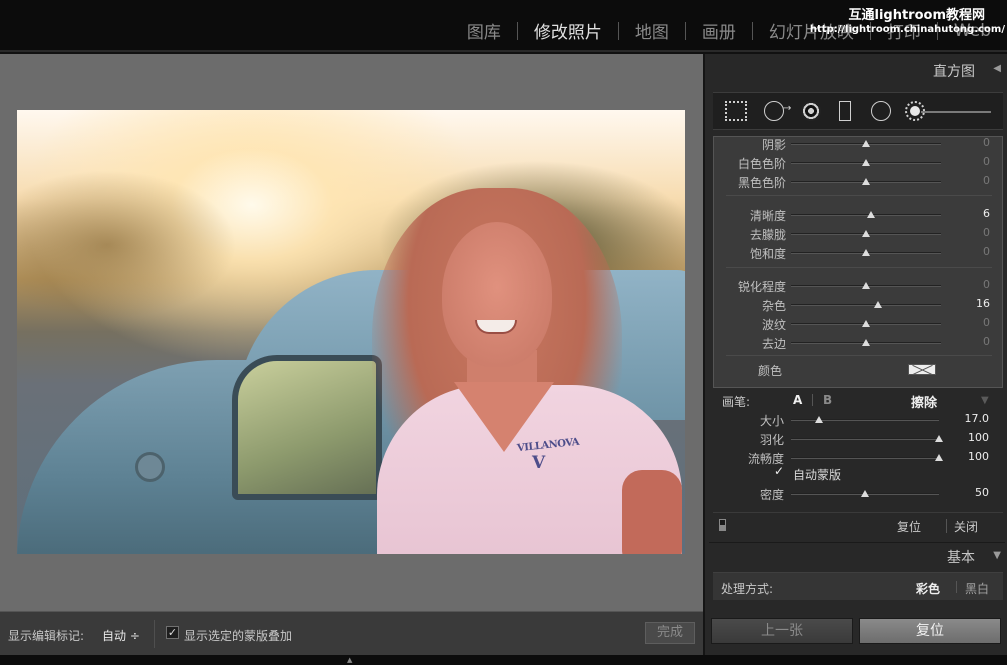 The width and height of the screenshot is (1007, 665). I want to click on group-divider, so click(859, 267).